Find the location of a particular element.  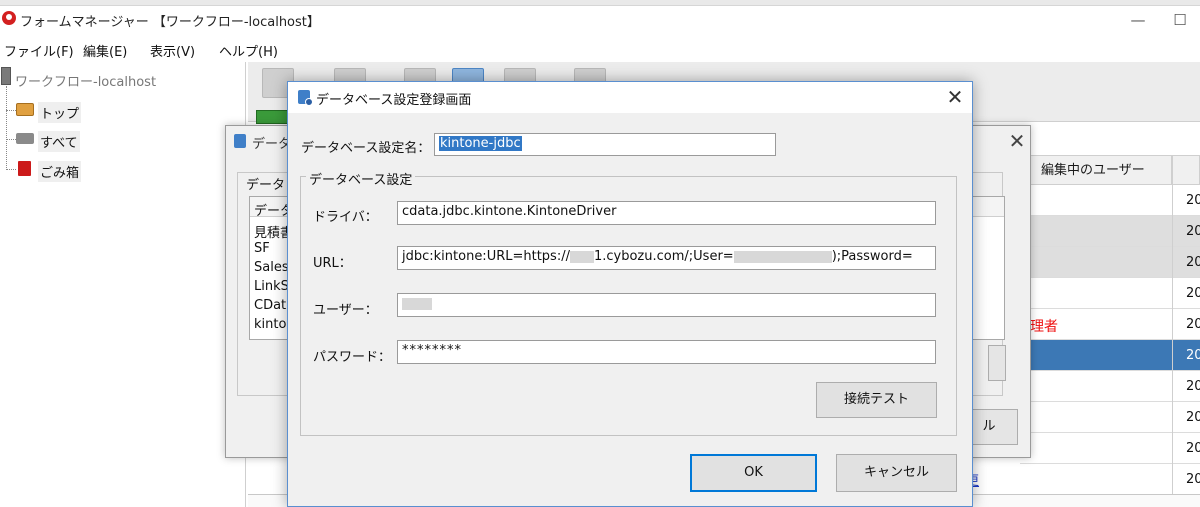

url-value-part2: 1.cybozu.com/;User= is located at coordinates (663, 256).